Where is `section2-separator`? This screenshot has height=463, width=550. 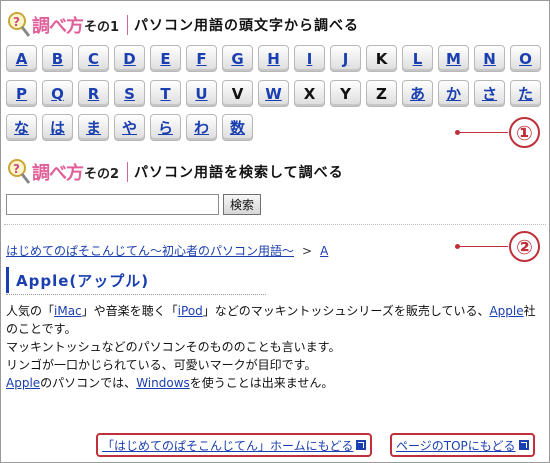
section2-separator is located at coordinates (128, 172).